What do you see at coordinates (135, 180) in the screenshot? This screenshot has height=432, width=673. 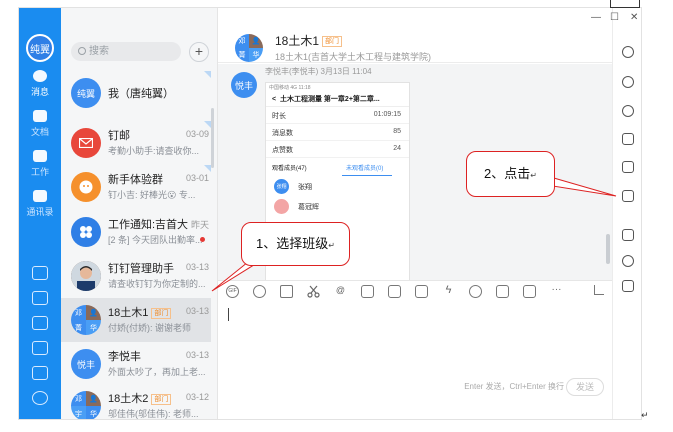 I see `conversation-name: 新手体验群` at bounding box center [135, 180].